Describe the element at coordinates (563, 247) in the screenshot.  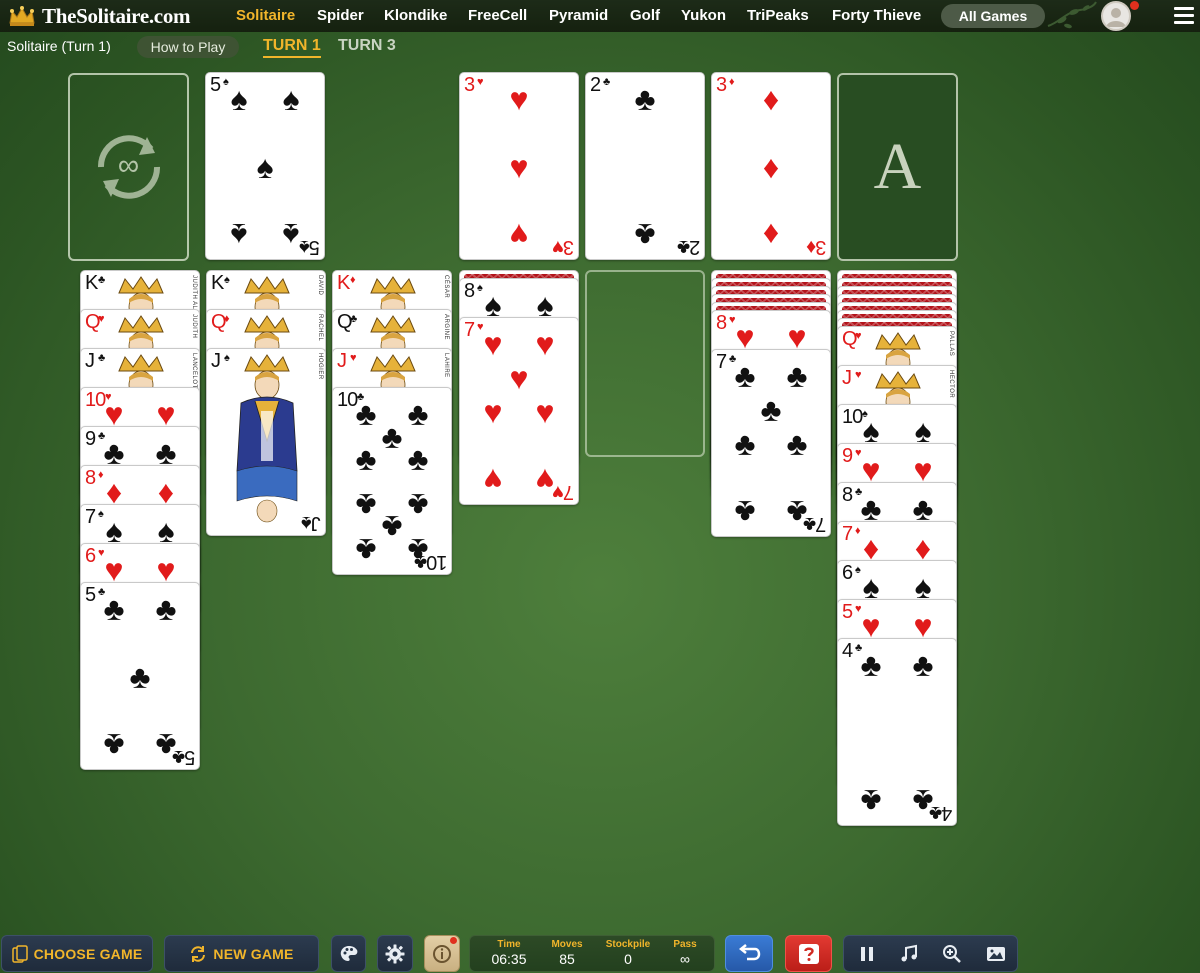
I see `card-rank-bottom: 3♥` at that location.